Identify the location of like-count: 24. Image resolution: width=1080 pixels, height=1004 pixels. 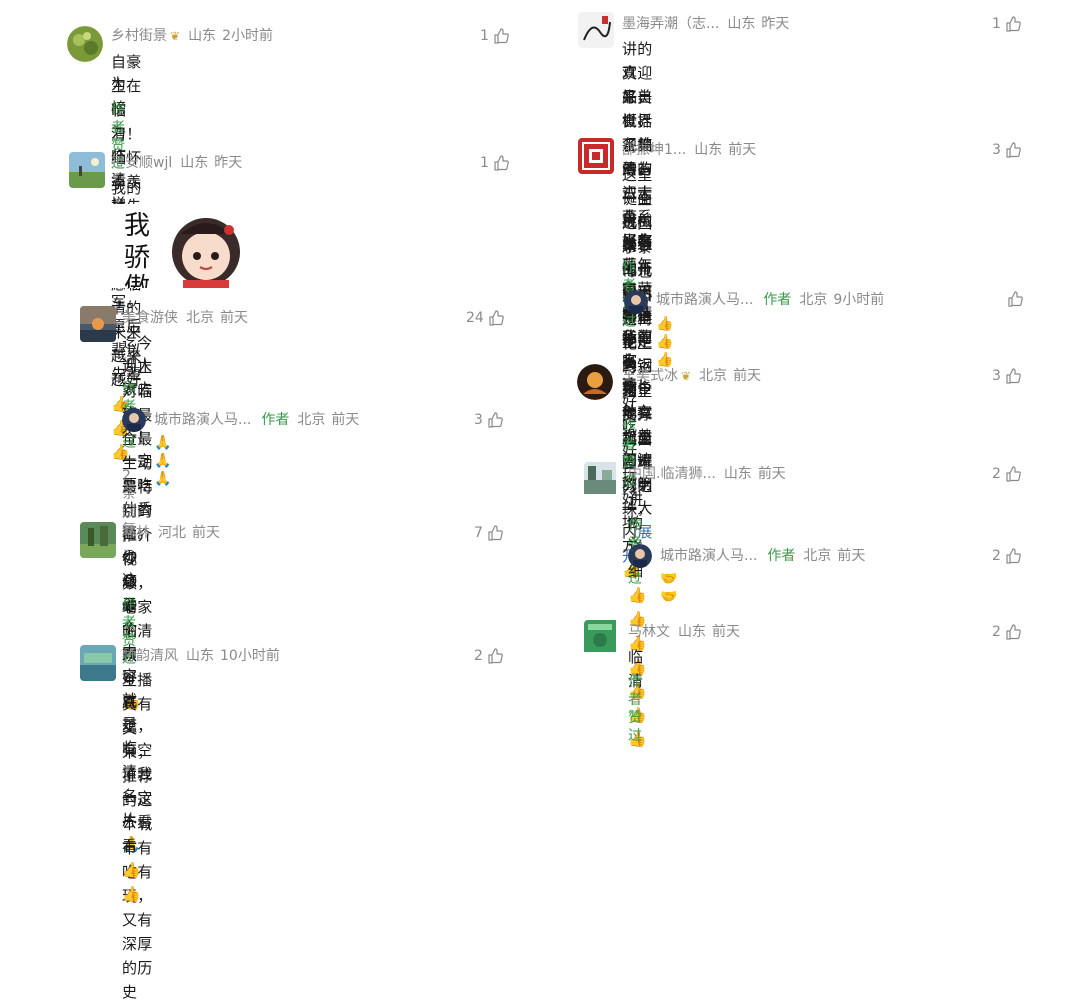
(475, 318).